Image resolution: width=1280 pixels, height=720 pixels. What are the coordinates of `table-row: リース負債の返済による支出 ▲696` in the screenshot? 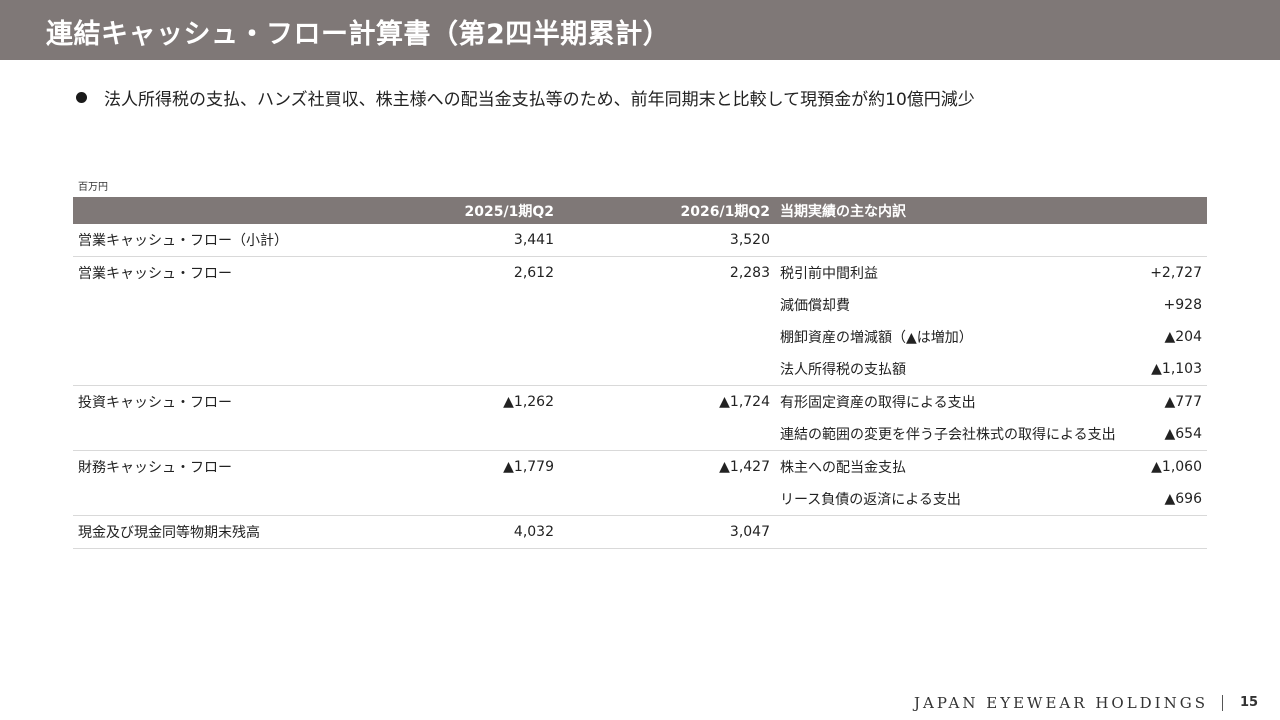 It's located at (640, 499).